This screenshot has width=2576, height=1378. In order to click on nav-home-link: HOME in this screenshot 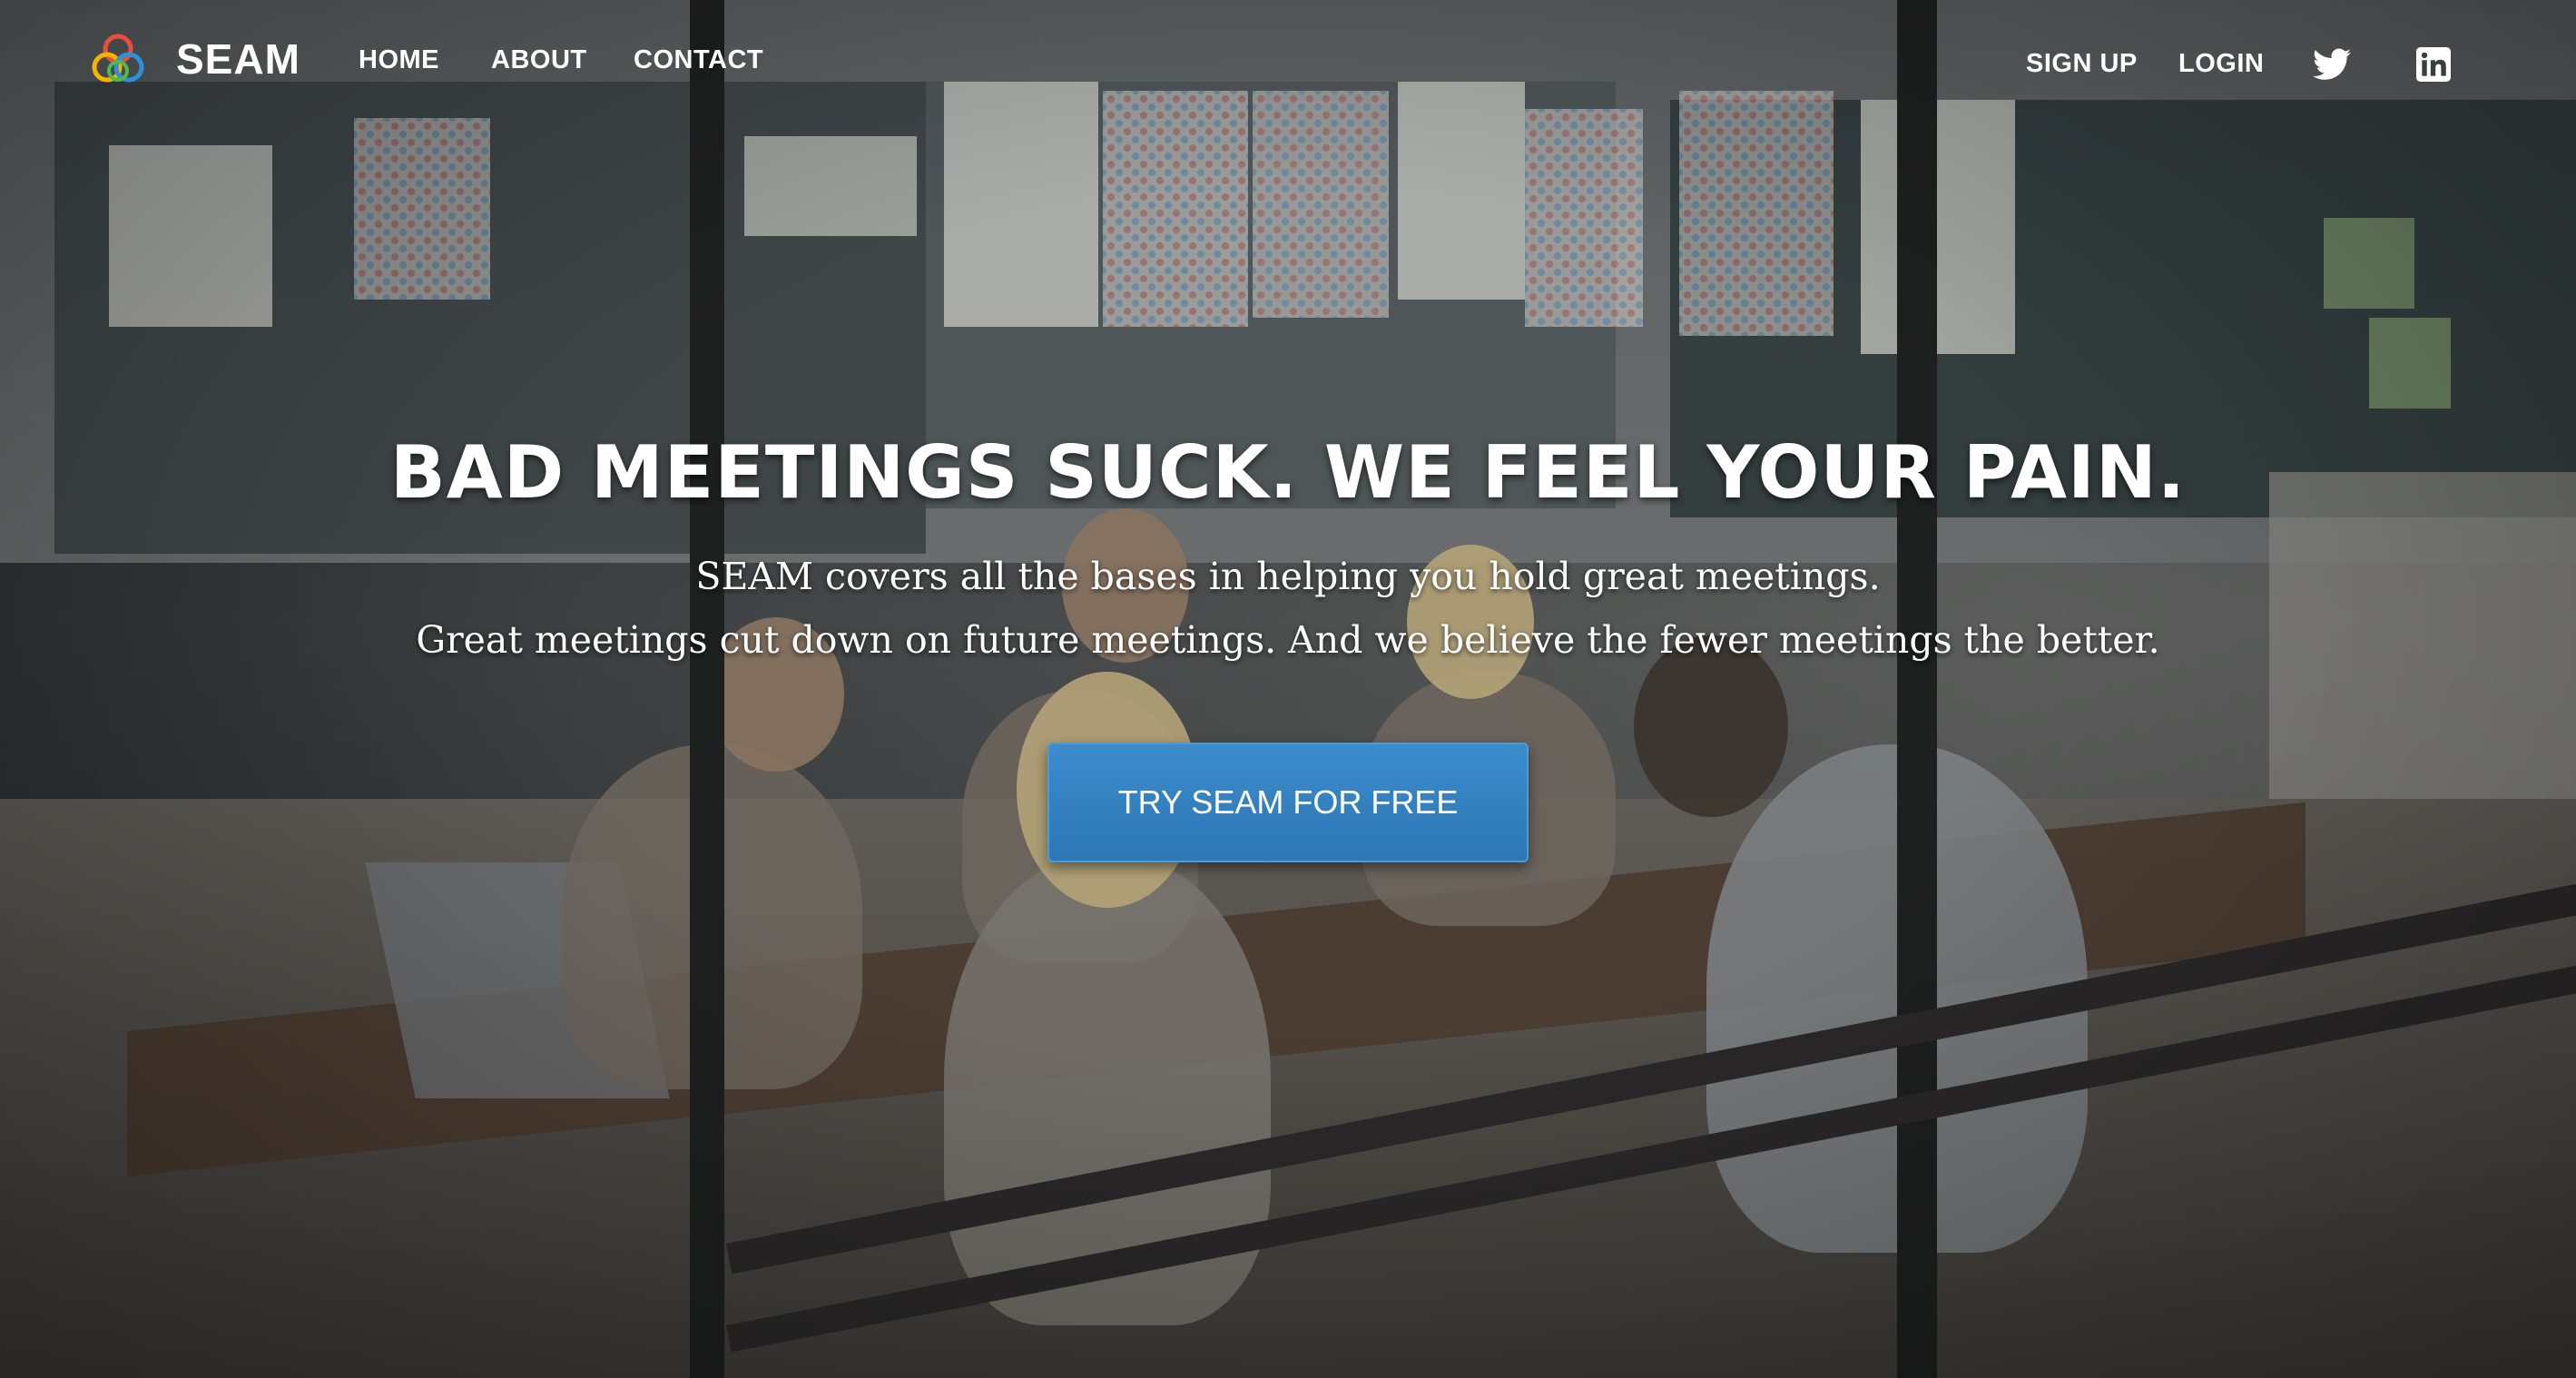, I will do `click(399, 60)`.